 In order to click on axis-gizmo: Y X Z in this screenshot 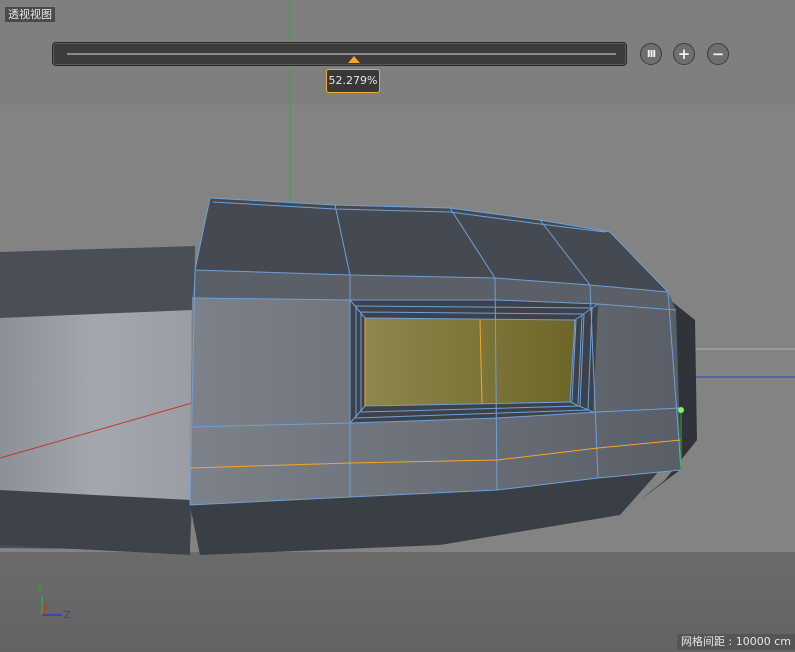, I will do `click(53, 602)`.